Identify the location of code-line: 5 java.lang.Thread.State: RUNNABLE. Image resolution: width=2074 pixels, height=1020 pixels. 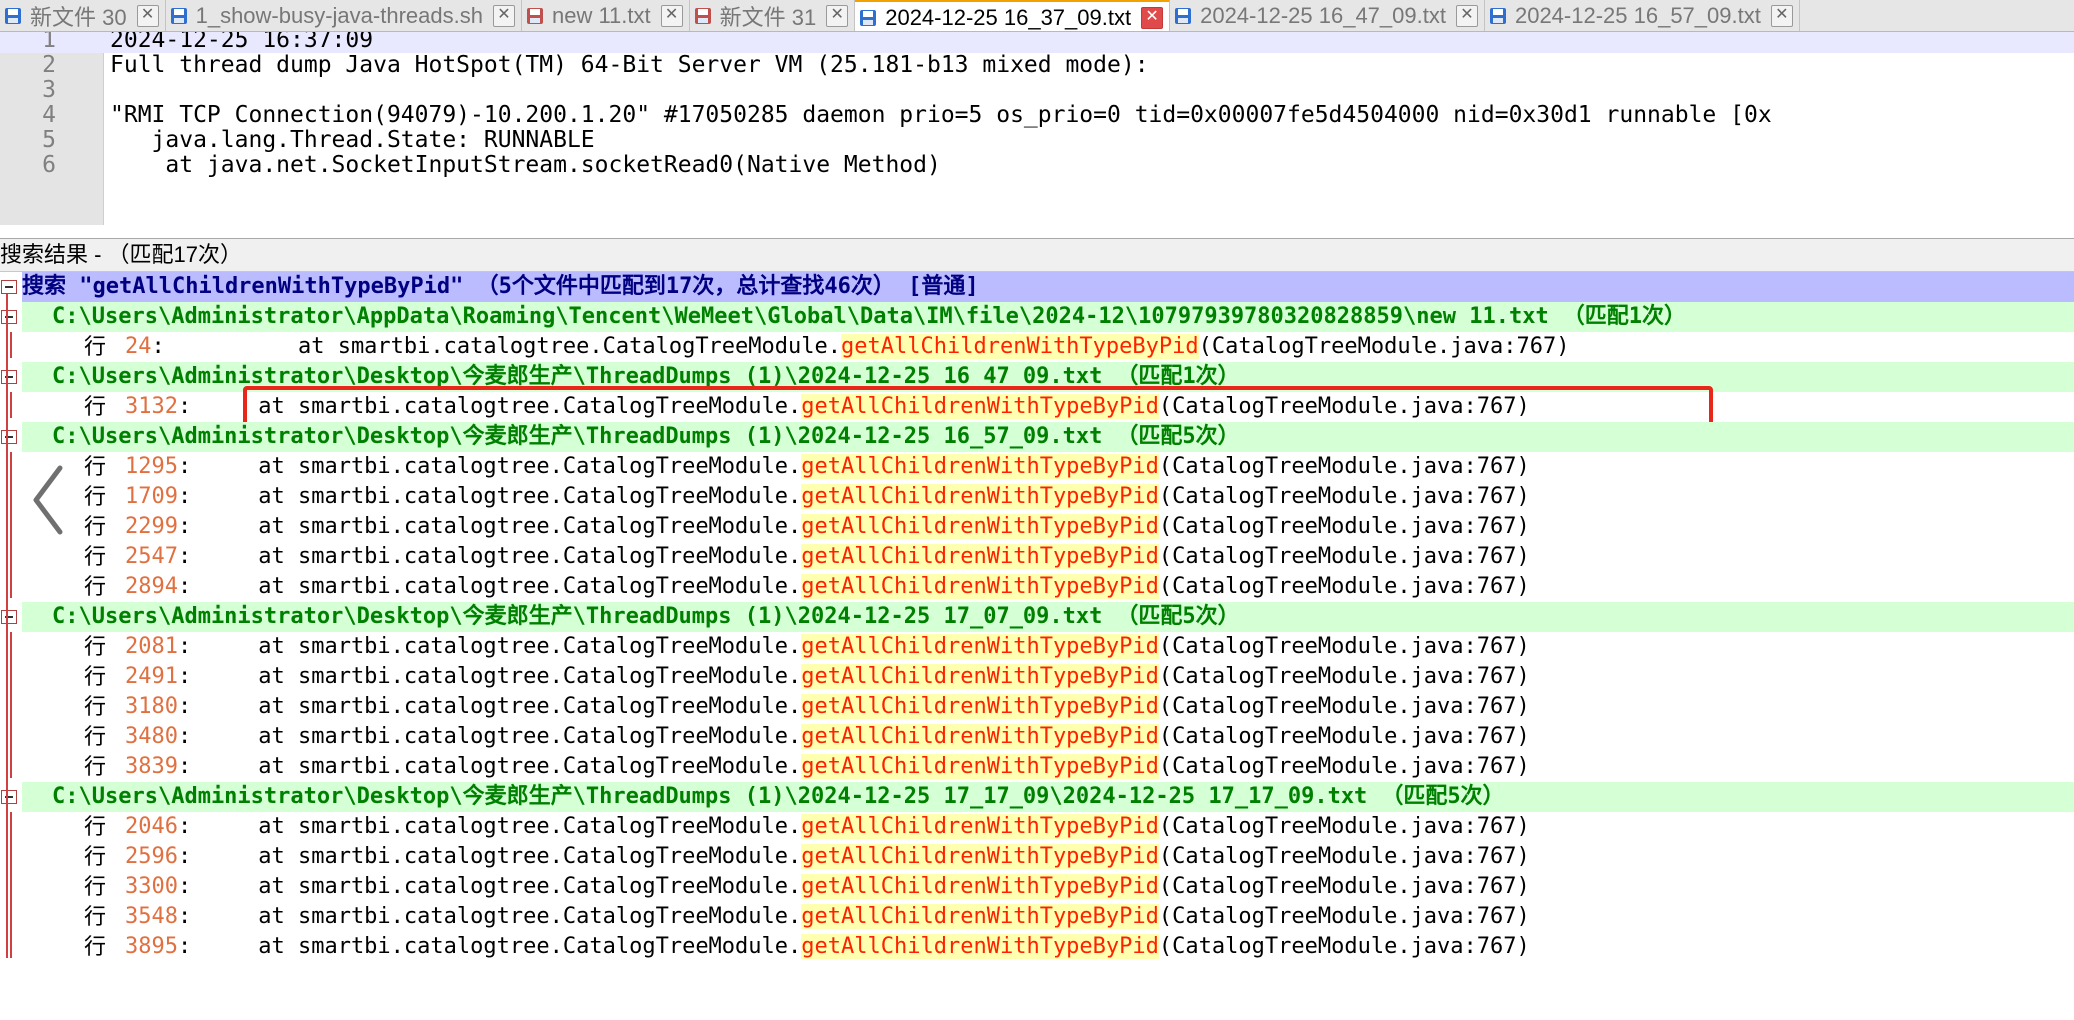
(1037, 140).